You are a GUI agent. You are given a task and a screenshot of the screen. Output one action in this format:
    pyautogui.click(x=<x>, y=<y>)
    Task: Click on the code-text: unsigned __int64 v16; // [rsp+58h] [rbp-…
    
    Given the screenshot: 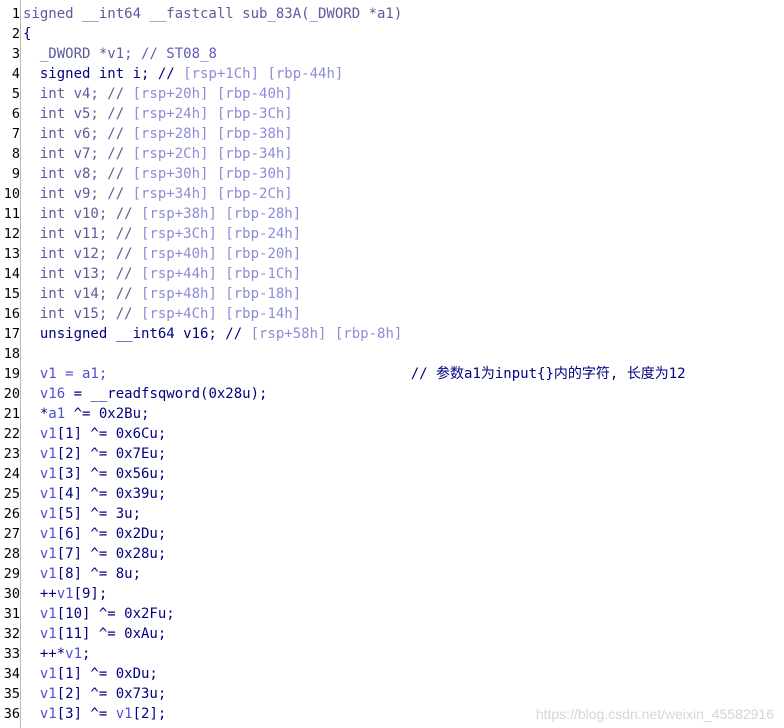 What is the action you would take?
    pyautogui.click(x=212, y=334)
    